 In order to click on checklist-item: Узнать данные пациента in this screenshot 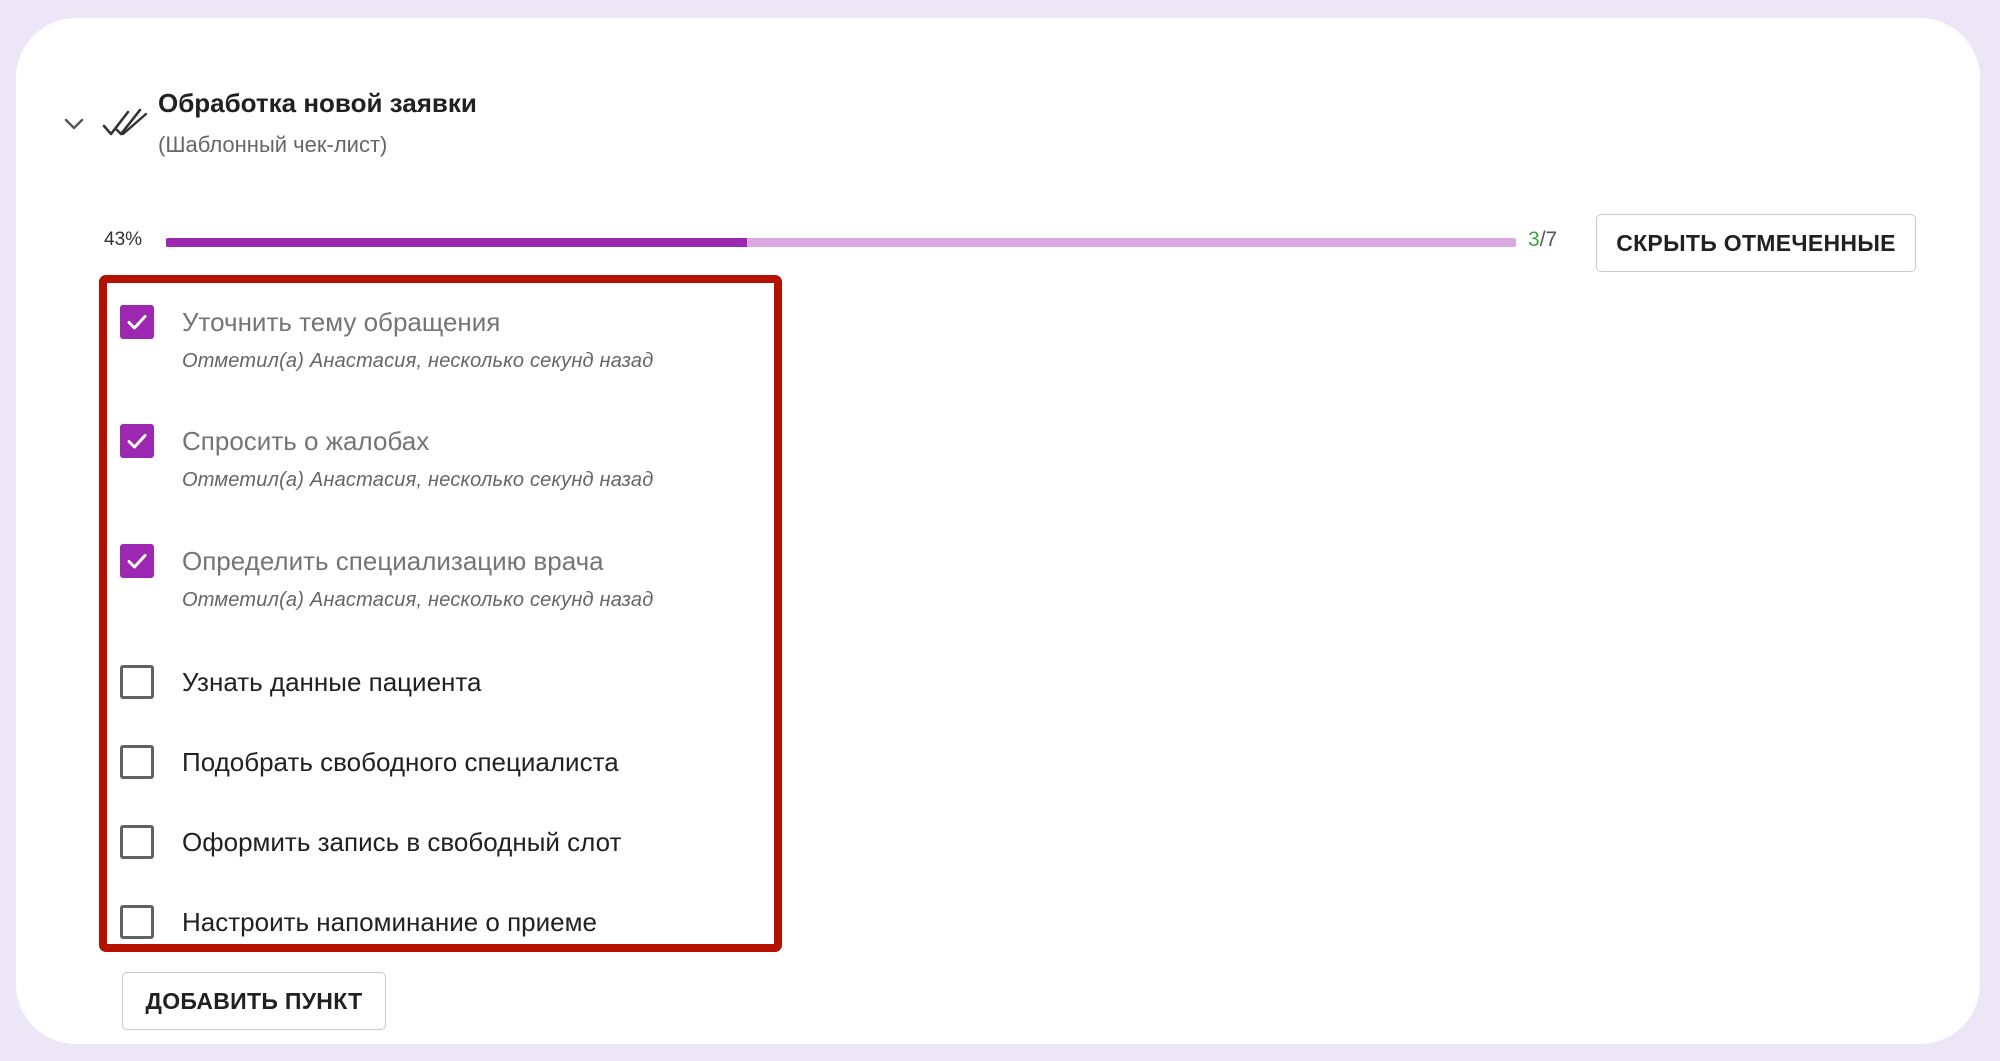, I will do `click(300, 682)`.